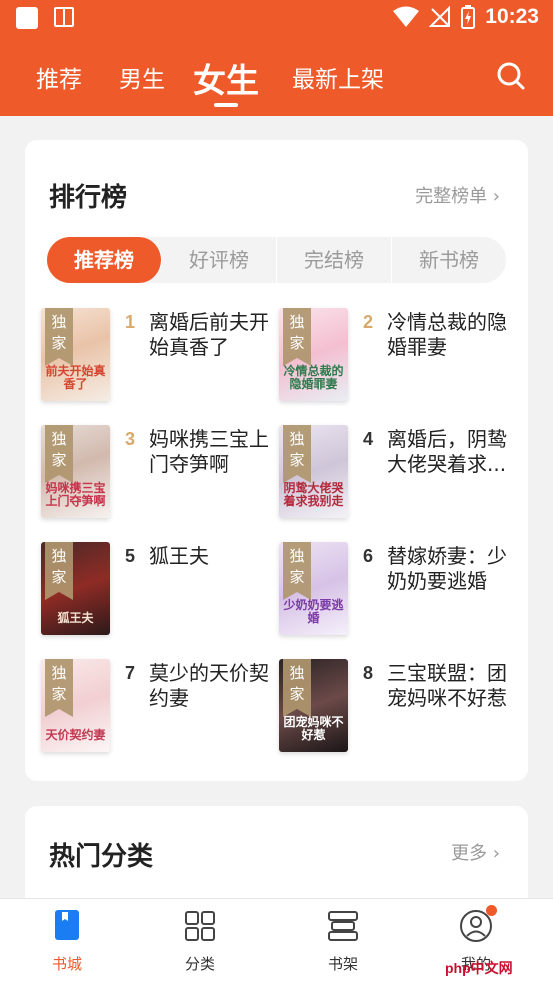  Describe the element at coordinates (313, 471) in the screenshot. I see `book-cover: 阴鸷大佬哭着求我别走 独家` at that location.